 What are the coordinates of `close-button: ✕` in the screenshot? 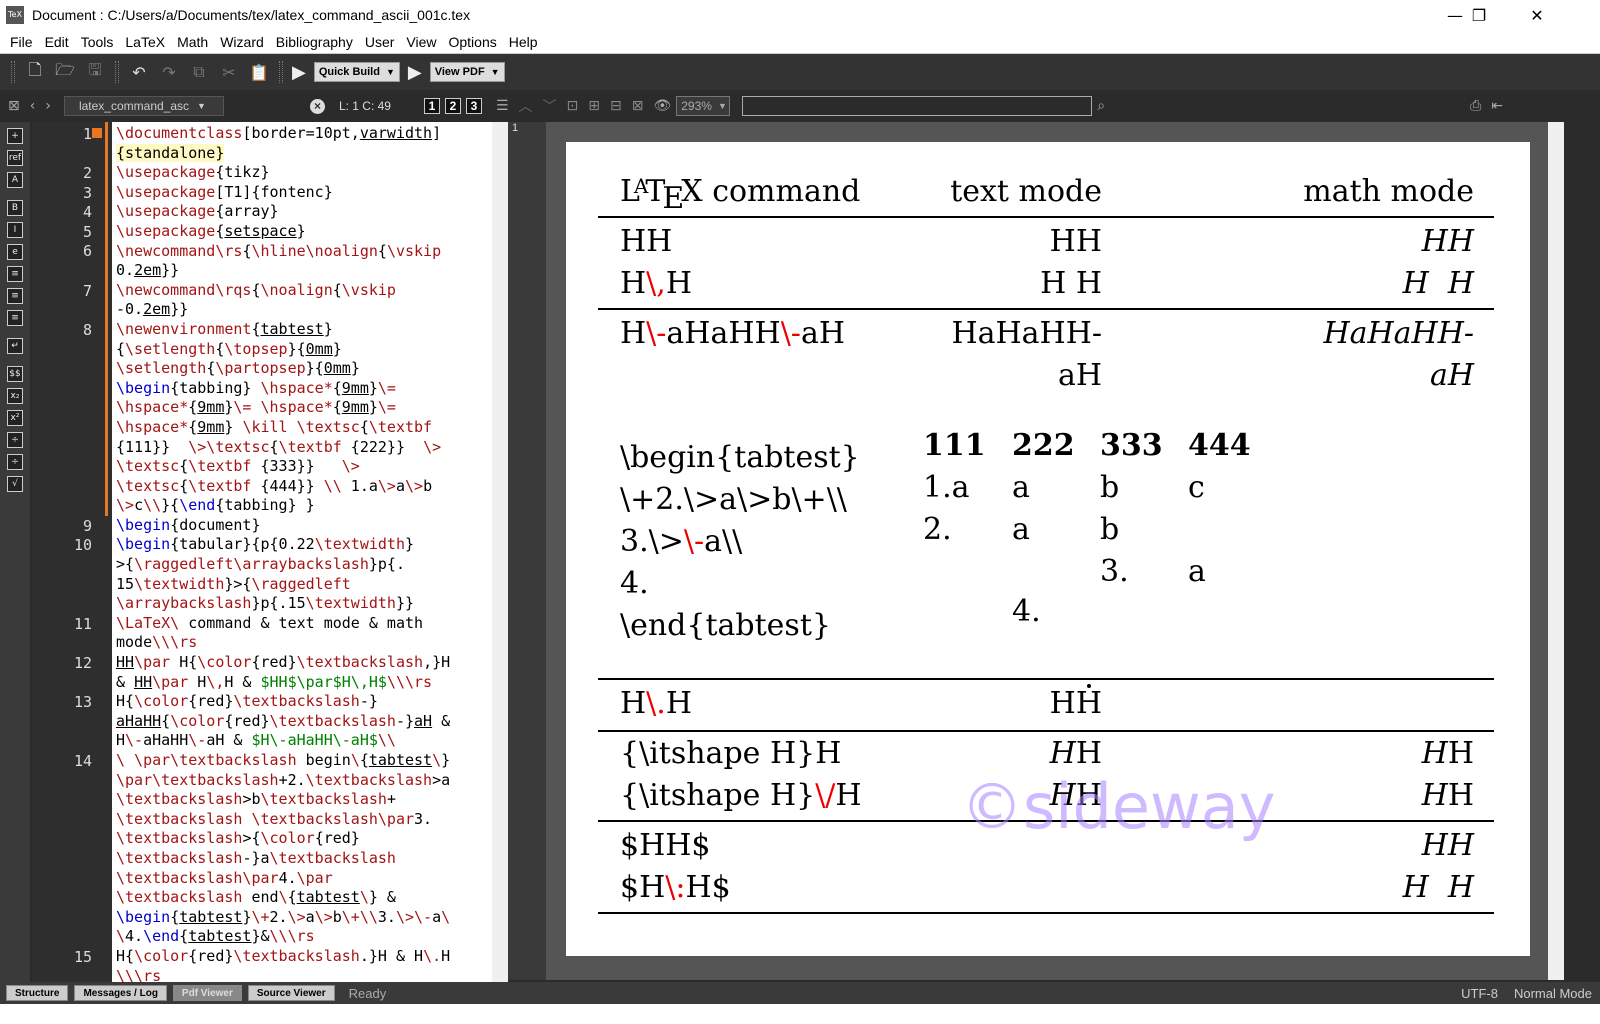 It's located at (1537, 15).